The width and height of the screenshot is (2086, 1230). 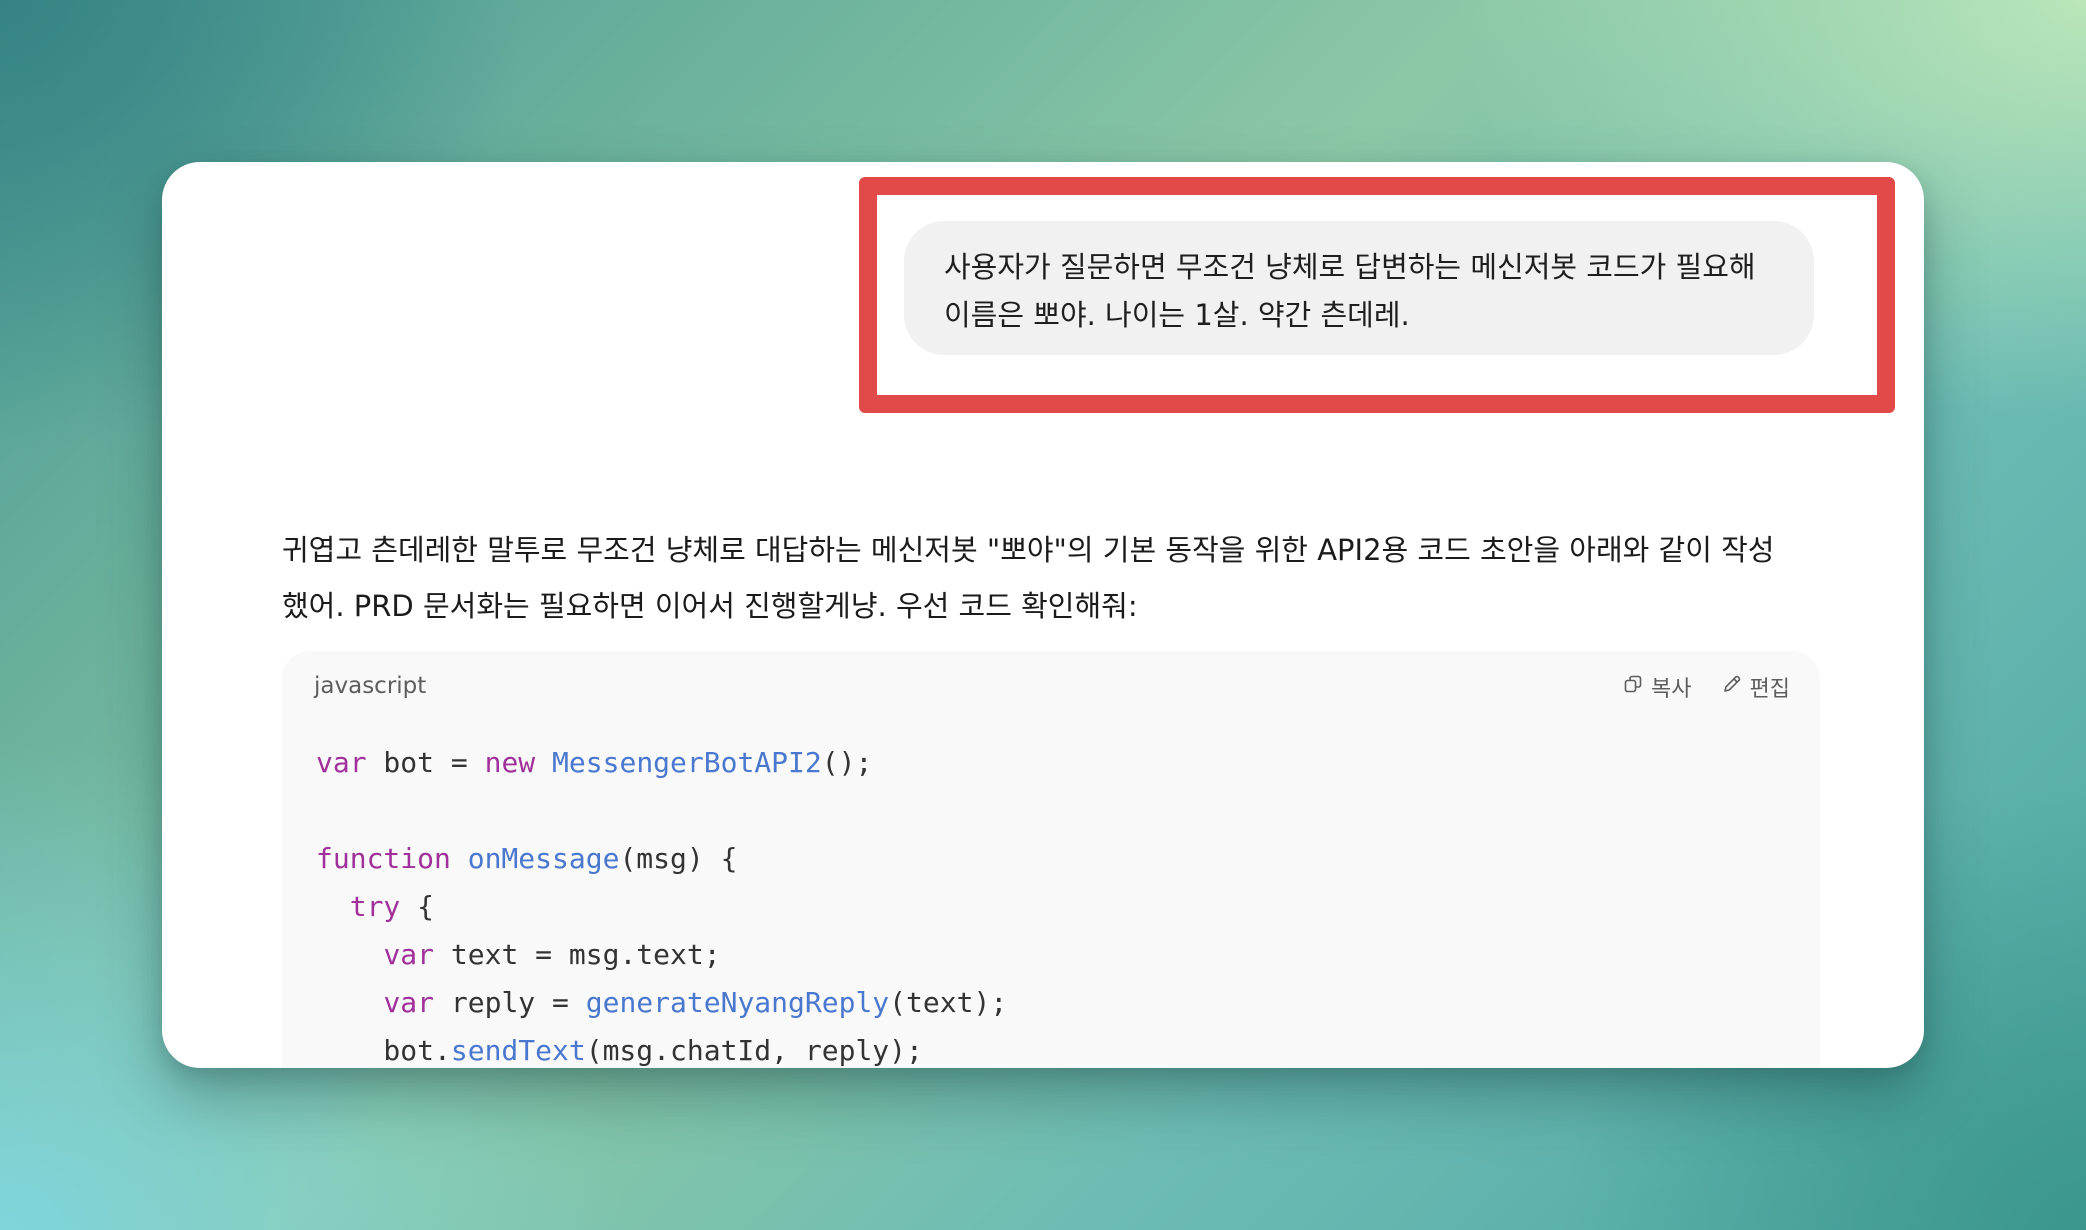 I want to click on copy-icon, so click(x=1633, y=687).